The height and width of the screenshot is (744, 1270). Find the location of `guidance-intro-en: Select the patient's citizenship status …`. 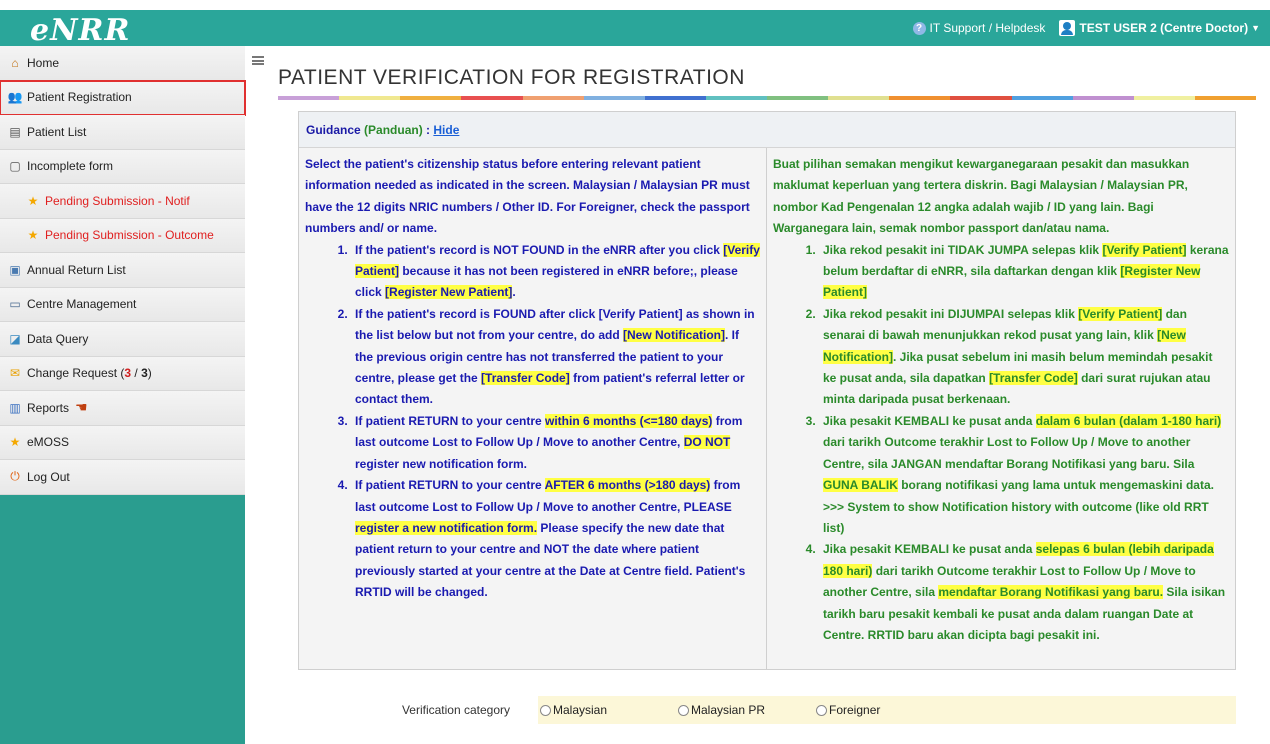

guidance-intro-en: Select the patient's citizenship status … is located at coordinates (527, 196).